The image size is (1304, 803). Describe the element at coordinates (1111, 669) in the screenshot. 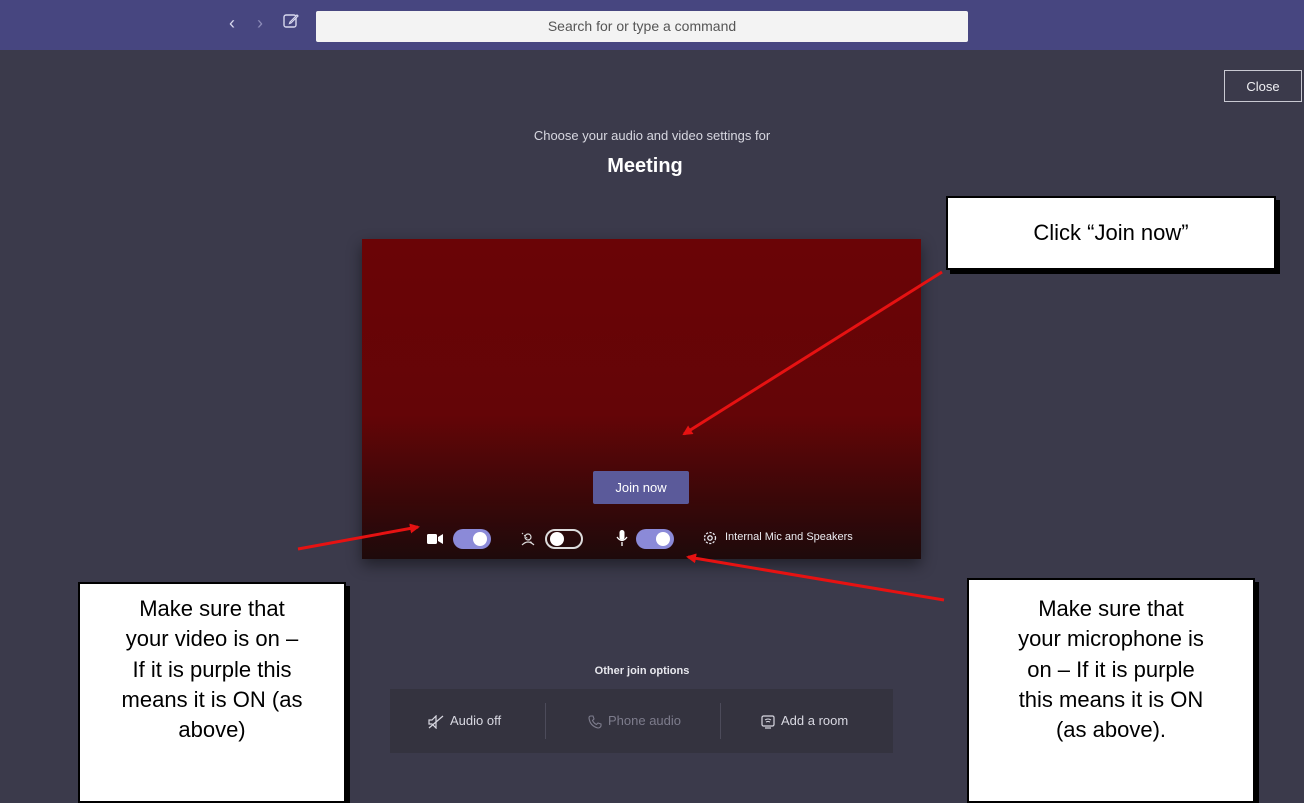

I see `callout-line: on – If it is purple` at that location.